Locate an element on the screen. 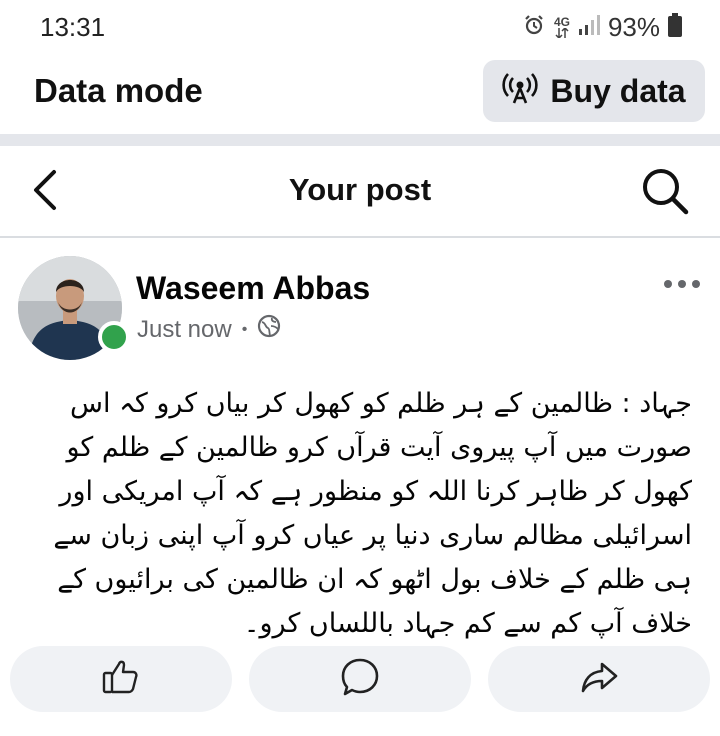  like-button is located at coordinates (121, 679).